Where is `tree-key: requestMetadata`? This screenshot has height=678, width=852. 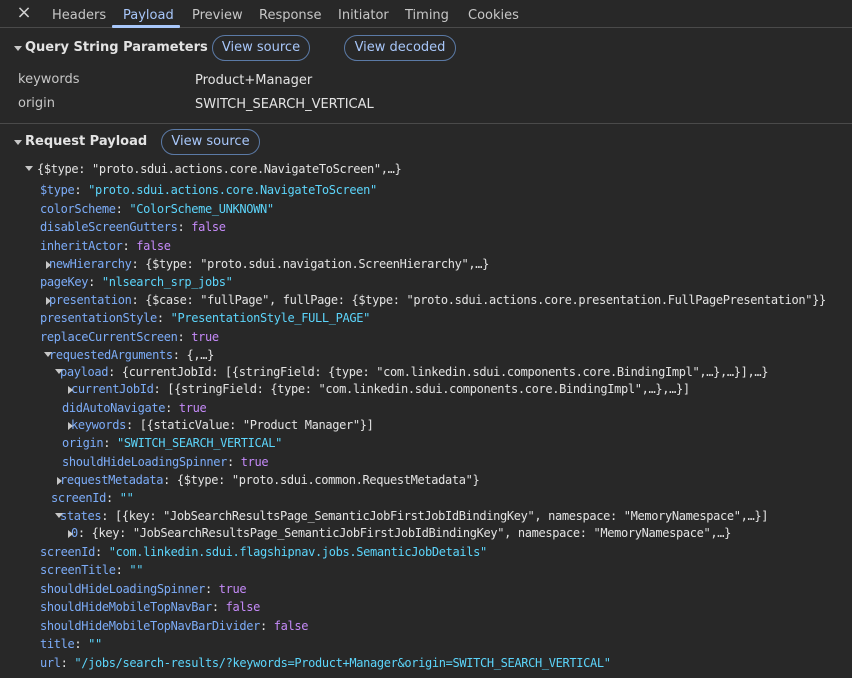
tree-key: requestMetadata is located at coordinates (112, 480).